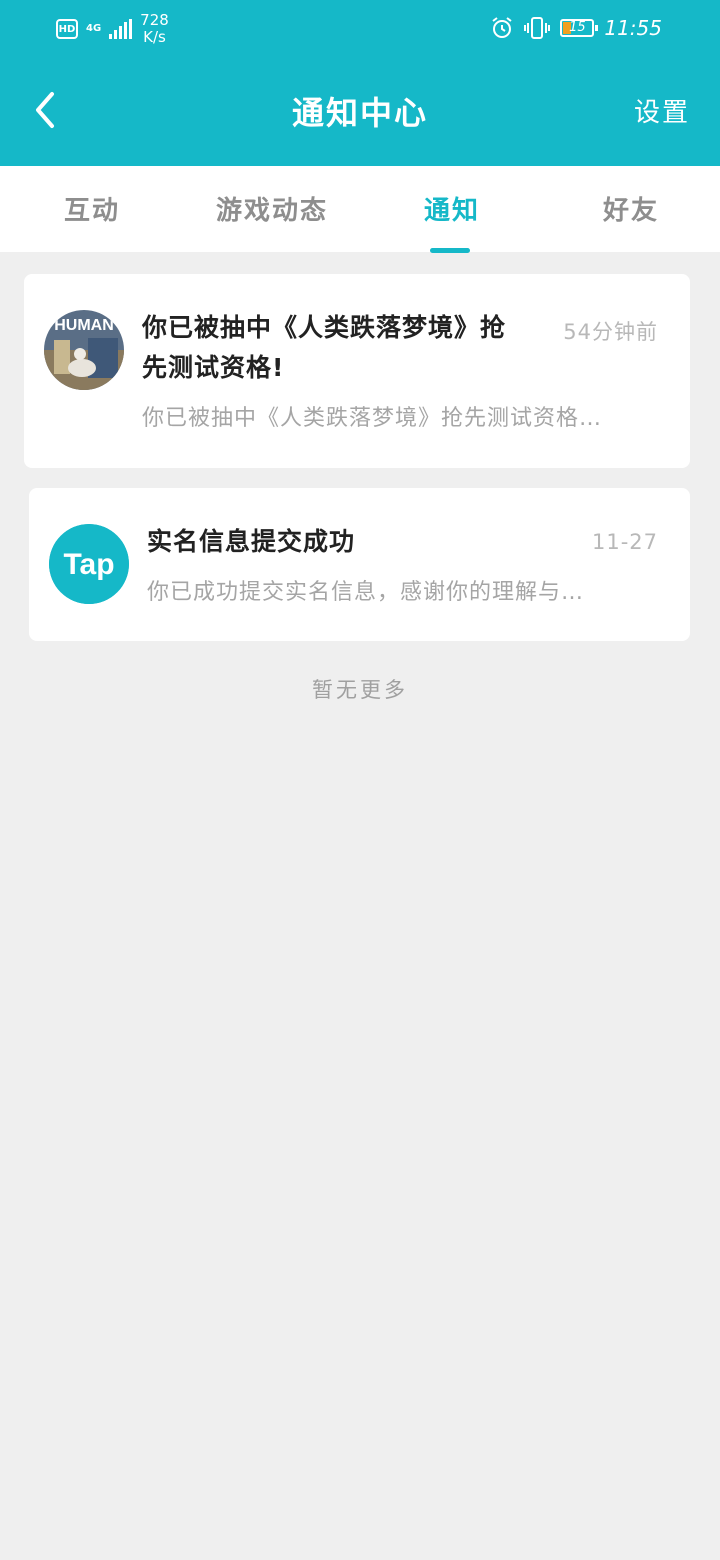 The width and height of the screenshot is (720, 1560). I want to click on clock: 11:55, so click(633, 28).